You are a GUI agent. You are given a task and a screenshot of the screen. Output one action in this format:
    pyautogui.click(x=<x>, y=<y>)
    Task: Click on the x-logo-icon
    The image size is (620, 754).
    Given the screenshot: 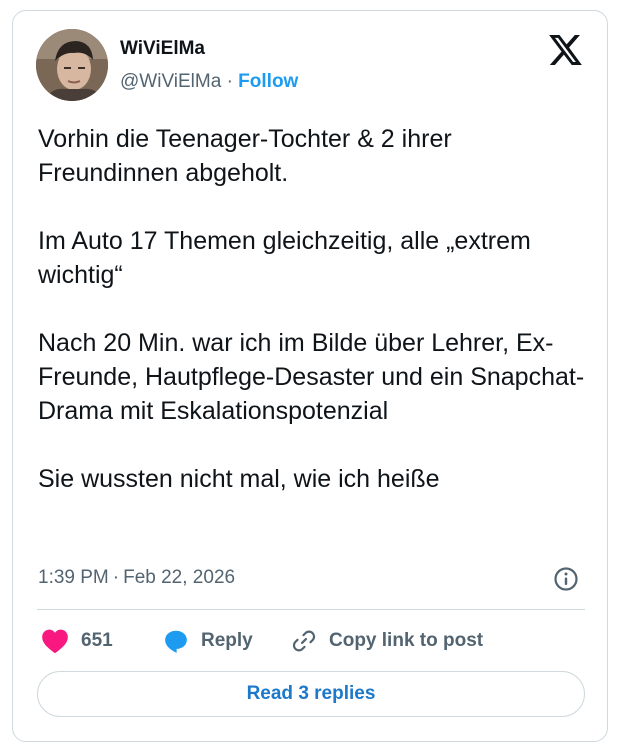 What is the action you would take?
    pyautogui.click(x=565, y=50)
    